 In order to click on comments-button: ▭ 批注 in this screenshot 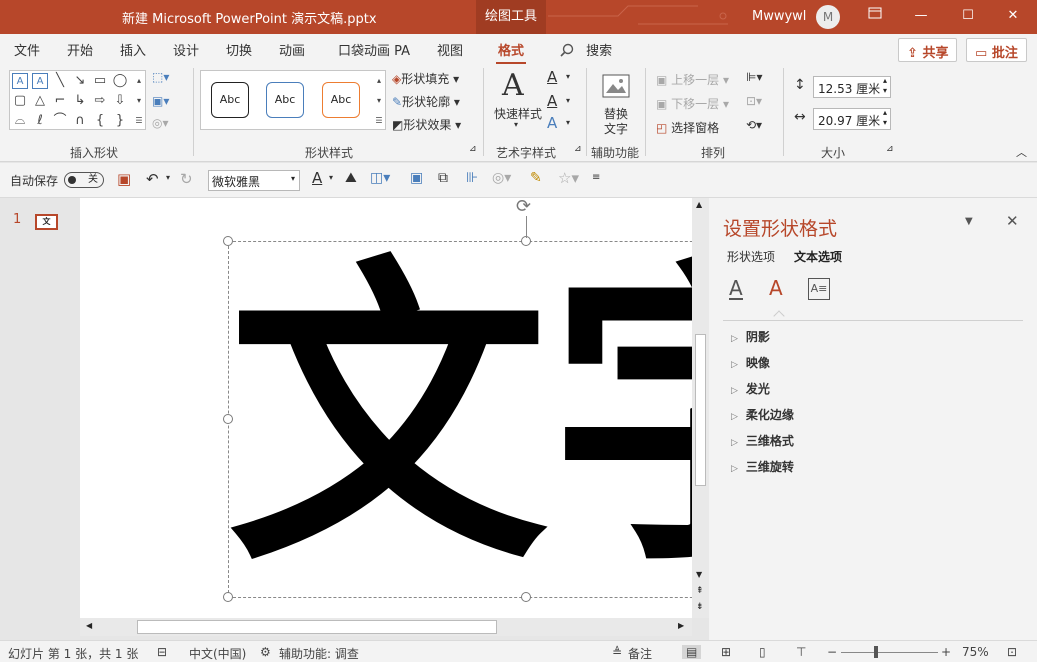, I will do `click(996, 50)`.